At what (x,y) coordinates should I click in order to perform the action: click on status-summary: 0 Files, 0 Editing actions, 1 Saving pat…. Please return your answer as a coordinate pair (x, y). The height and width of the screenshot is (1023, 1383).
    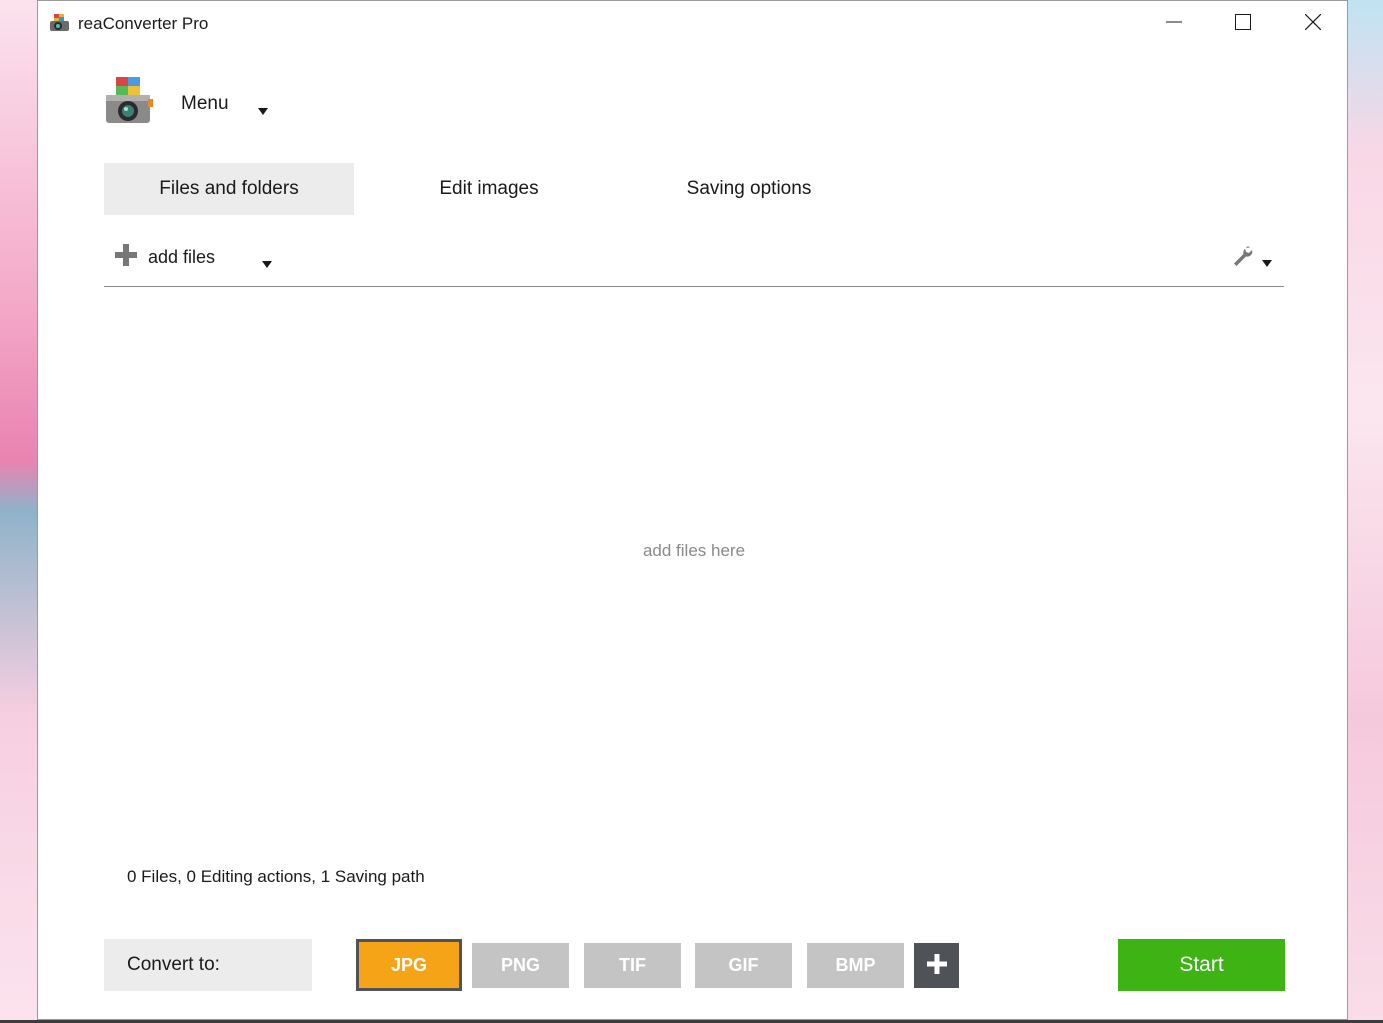
    Looking at the image, I should click on (276, 876).